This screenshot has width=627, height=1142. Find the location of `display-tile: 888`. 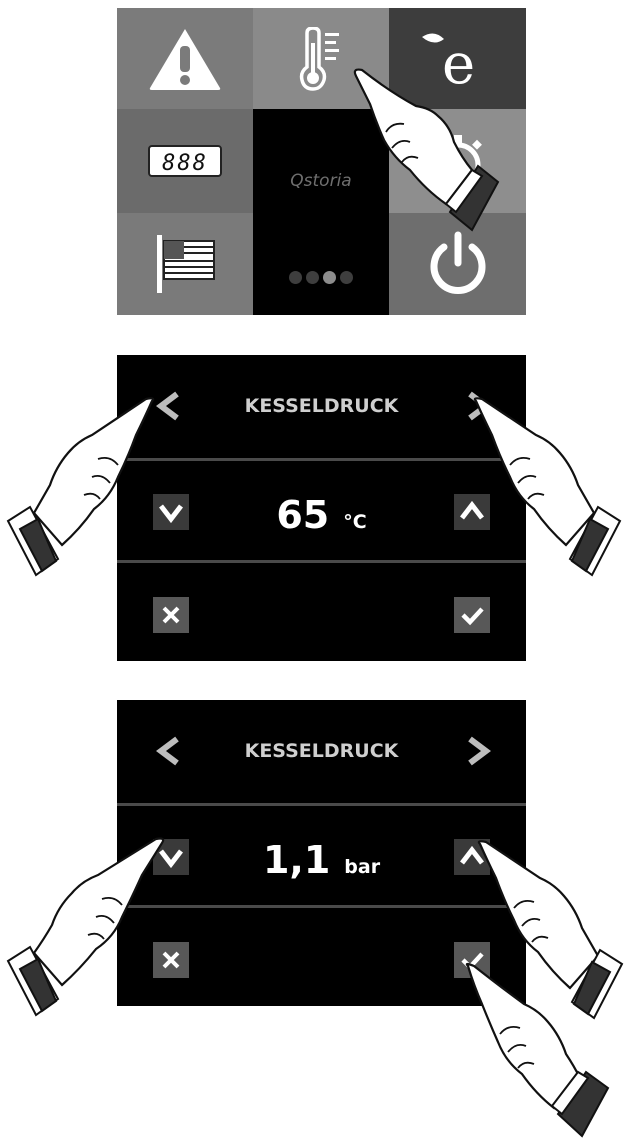

display-tile: 888 is located at coordinates (185, 161).